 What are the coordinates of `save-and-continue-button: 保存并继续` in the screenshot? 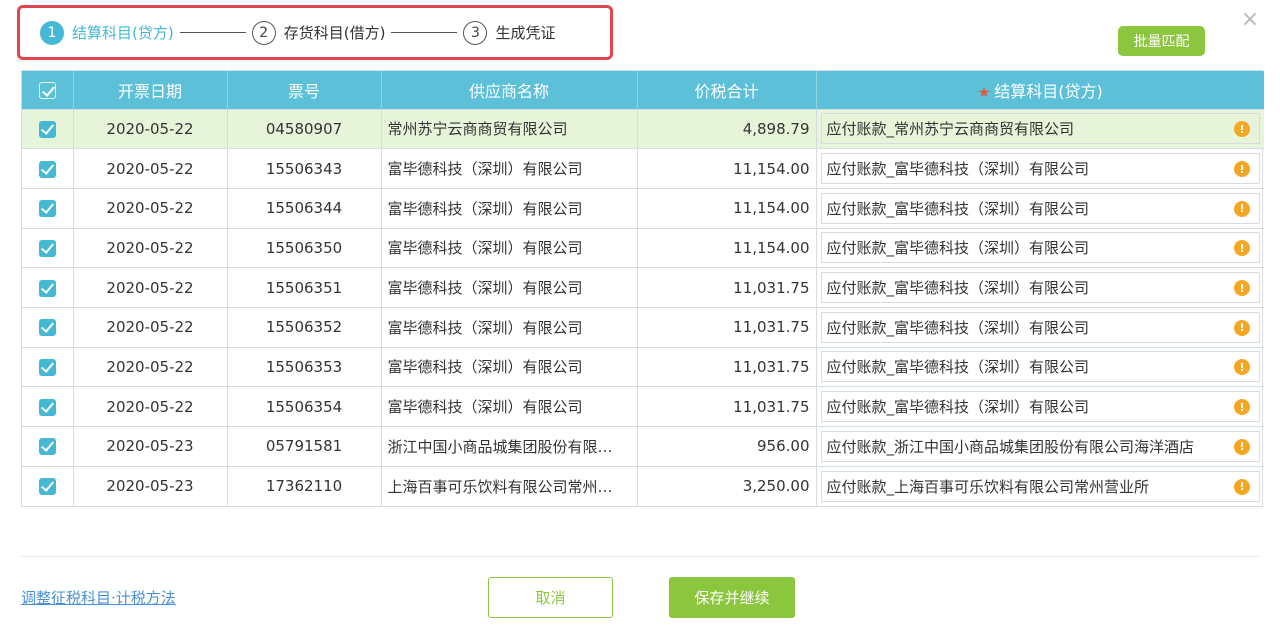 It's located at (732, 597).